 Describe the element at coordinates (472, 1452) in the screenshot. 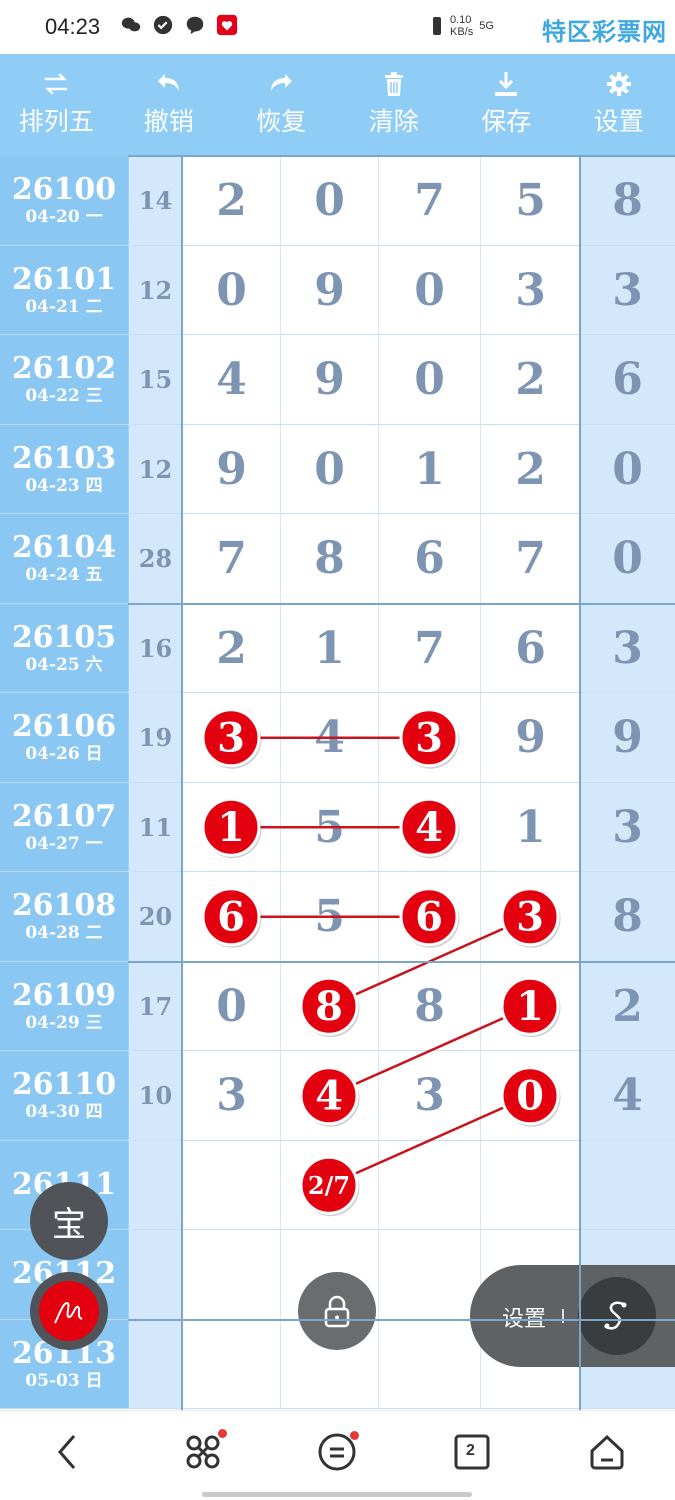

I see `nav-tabs-button: 2` at that location.